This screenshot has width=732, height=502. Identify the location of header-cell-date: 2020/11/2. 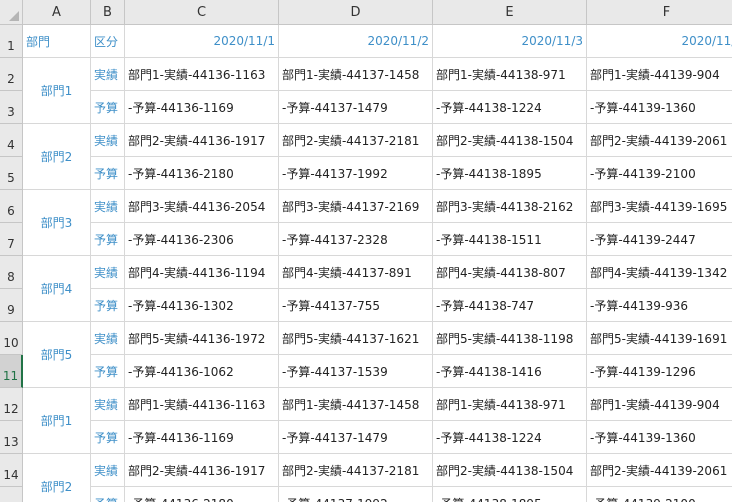
(356, 41).